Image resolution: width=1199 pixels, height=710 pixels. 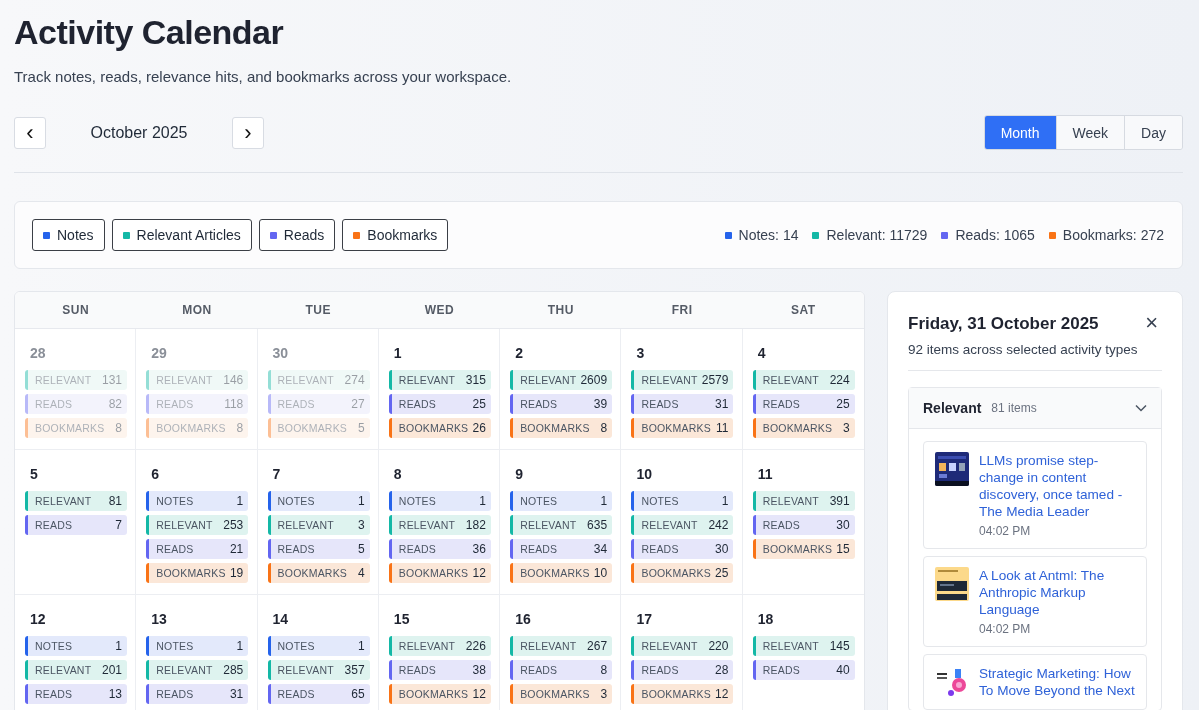 I want to click on weekday-header: THU, so click(x=561, y=310).